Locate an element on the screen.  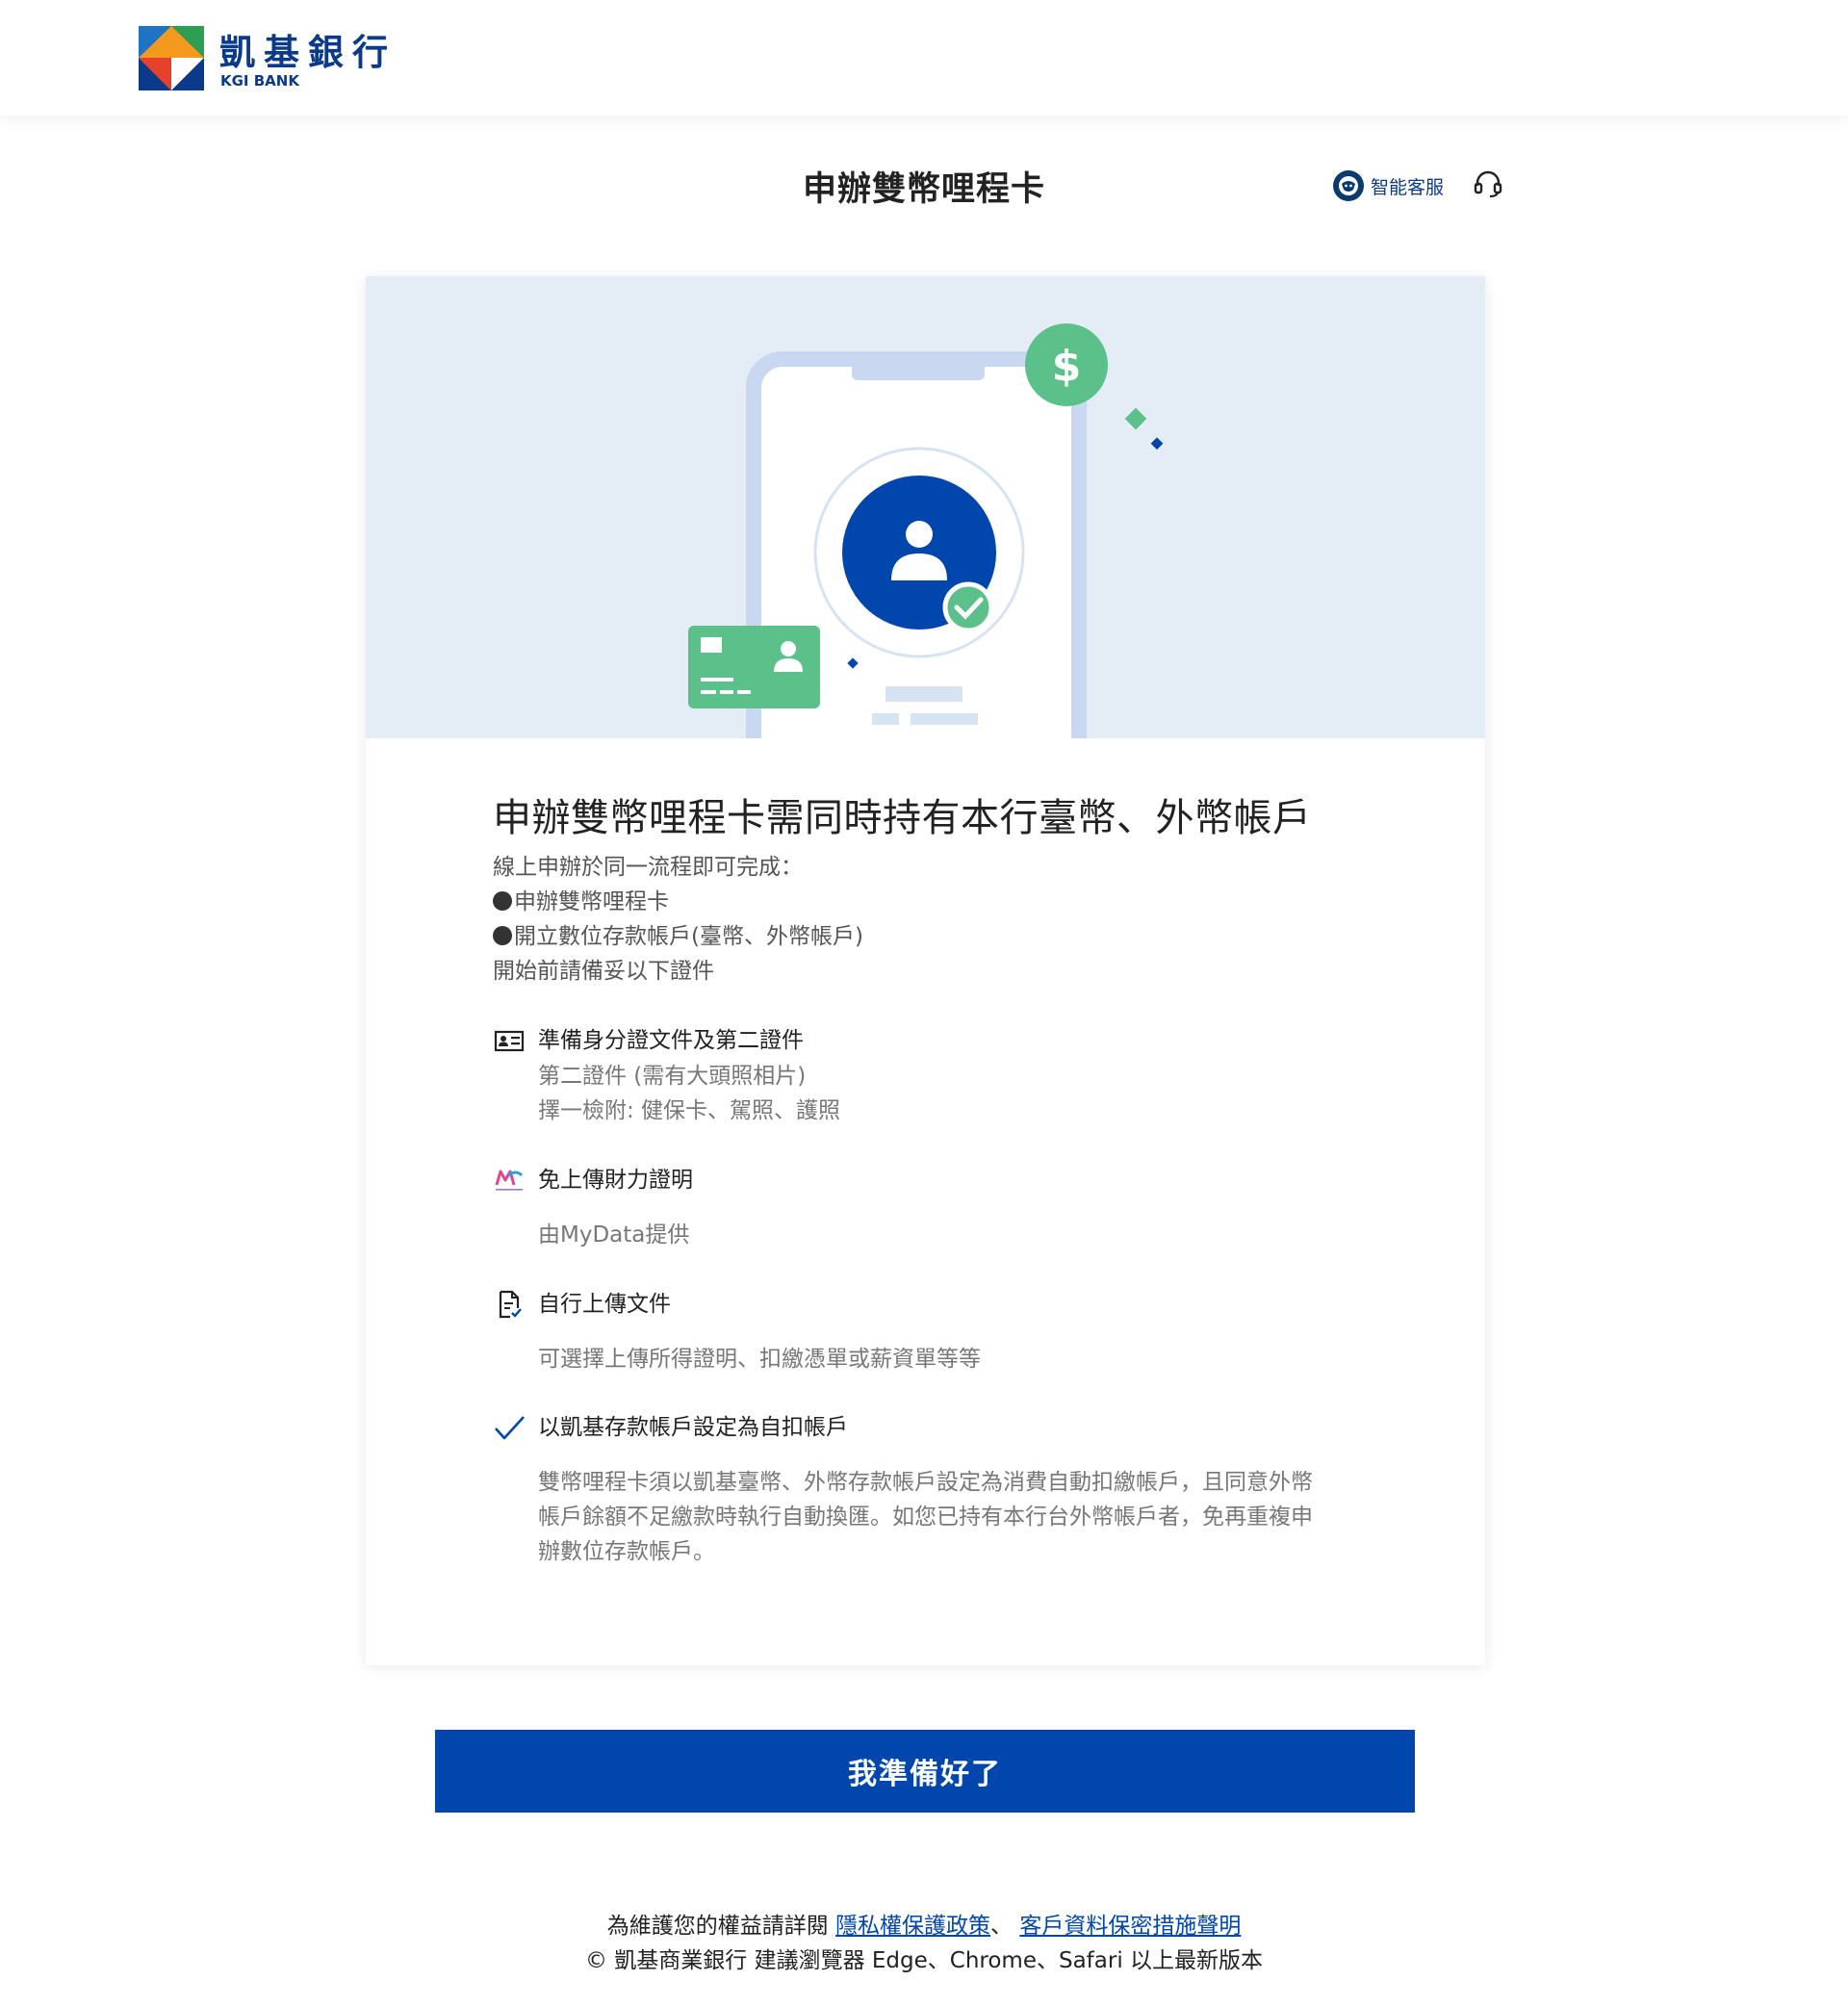
requirement-detail: 擇一檢附: 健保卡、駕照、護照 is located at coordinates (689, 1110).